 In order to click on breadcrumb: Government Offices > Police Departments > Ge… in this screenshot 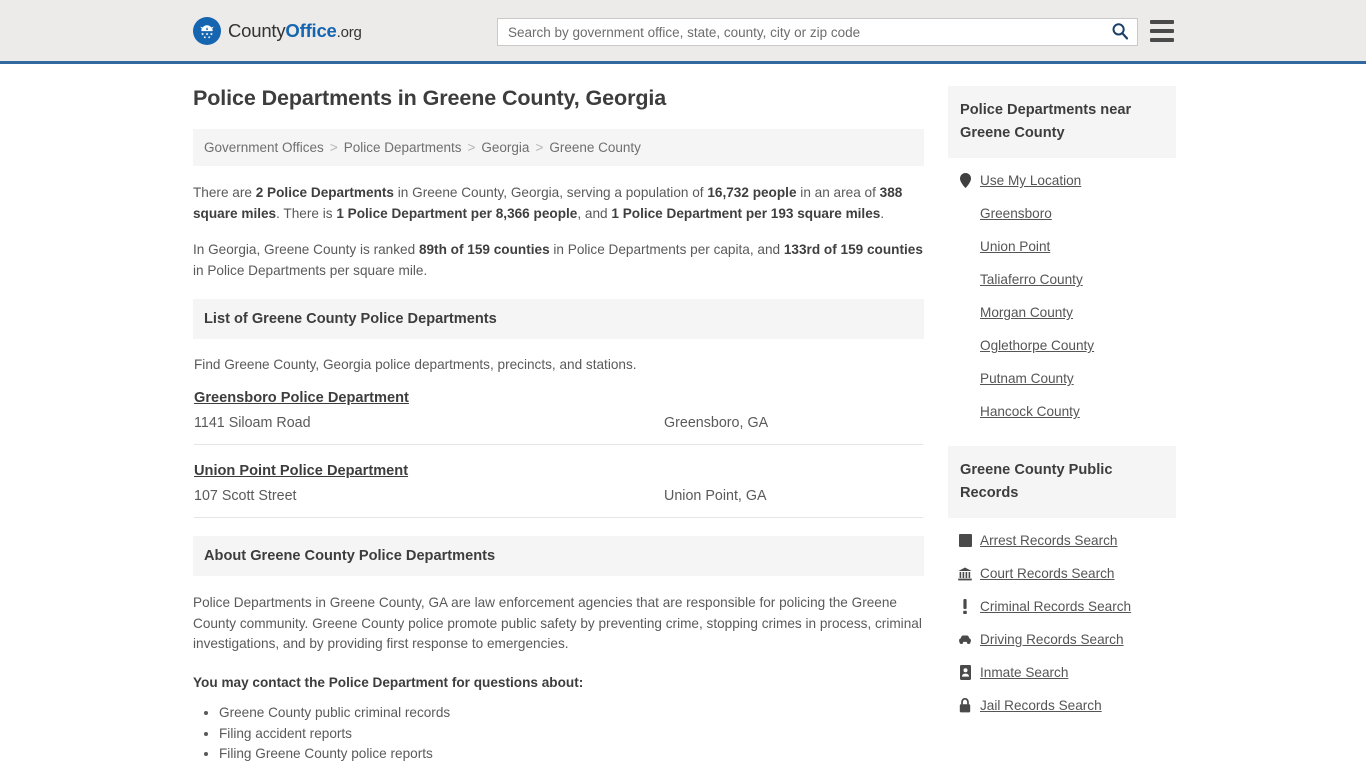, I will do `click(558, 147)`.